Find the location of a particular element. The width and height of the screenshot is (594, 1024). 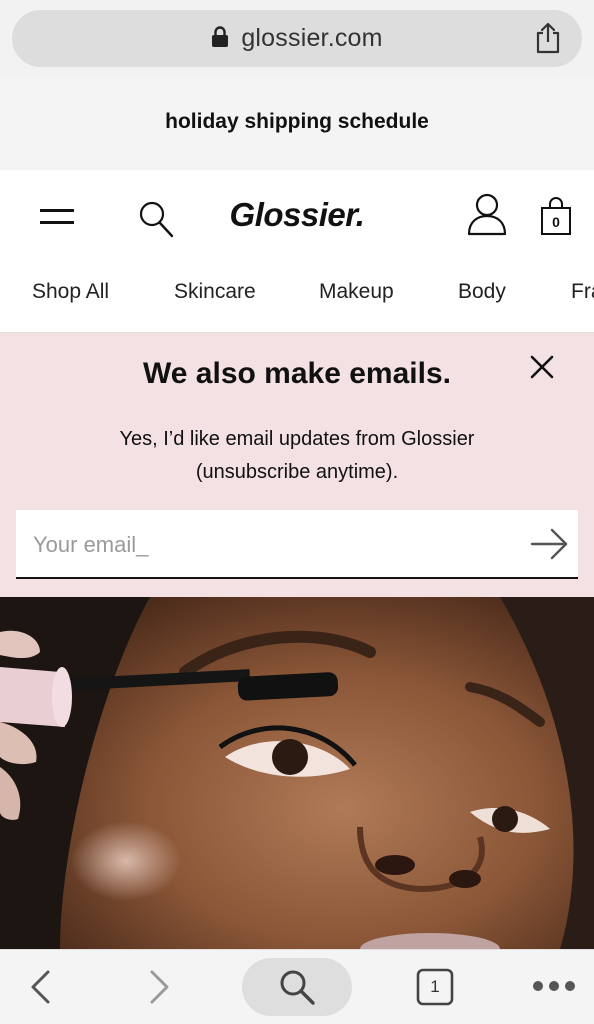

nav-item-shop-all: Shop All is located at coordinates (70, 292).